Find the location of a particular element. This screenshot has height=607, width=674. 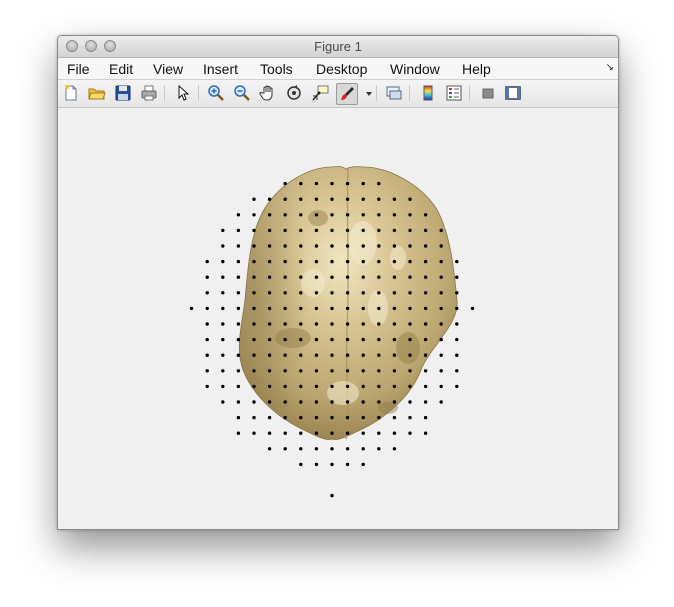

menu-help: Help is located at coordinates (476, 69).